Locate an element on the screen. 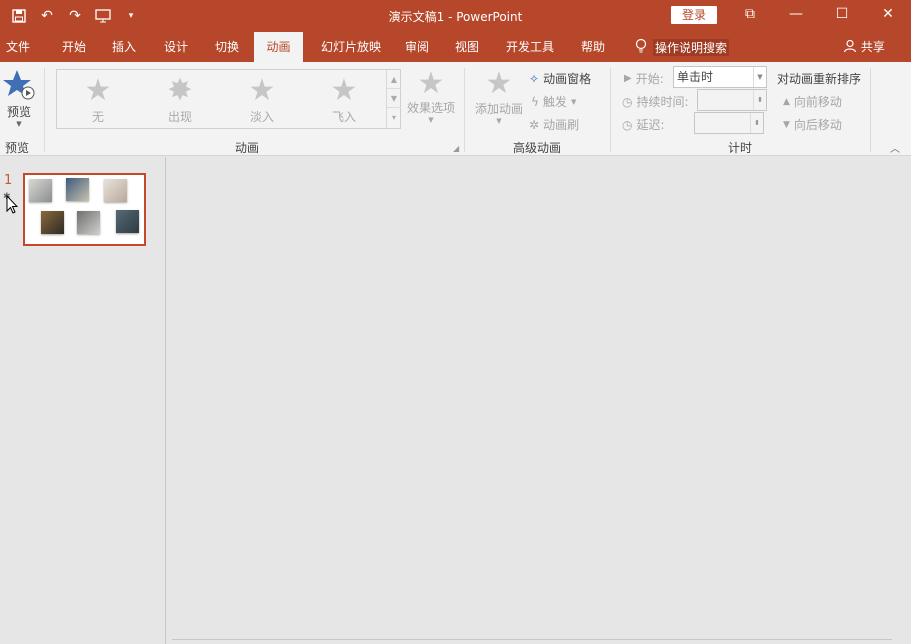  share-button: 共享 is located at coordinates (864, 47).